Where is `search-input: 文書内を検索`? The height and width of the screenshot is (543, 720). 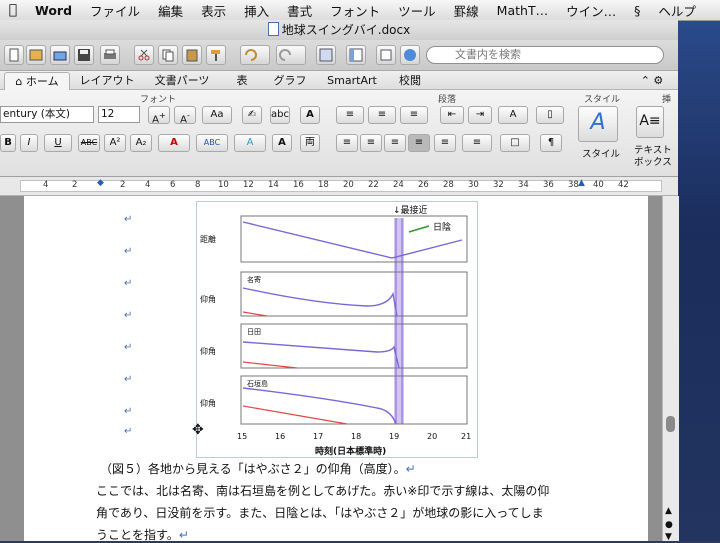 search-input: 文書内を検索 is located at coordinates (545, 55).